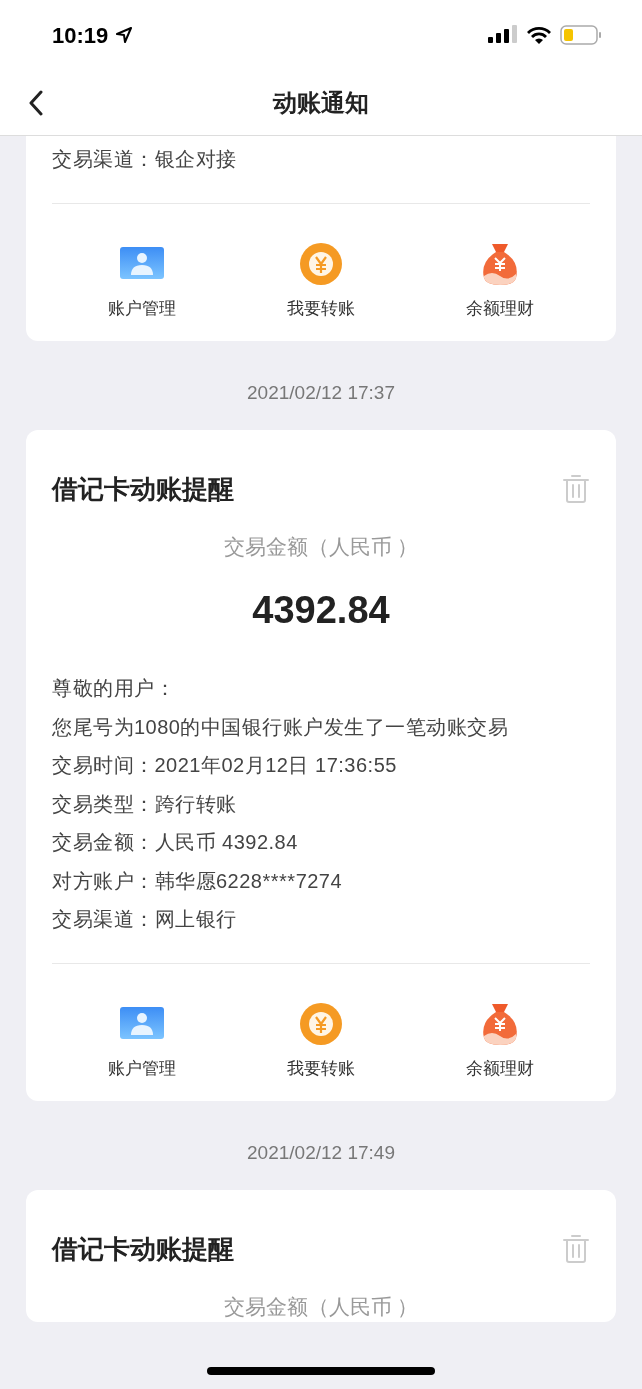 This screenshot has height=1389, width=642. Describe the element at coordinates (539, 35) in the screenshot. I see `wifi-icon` at that location.